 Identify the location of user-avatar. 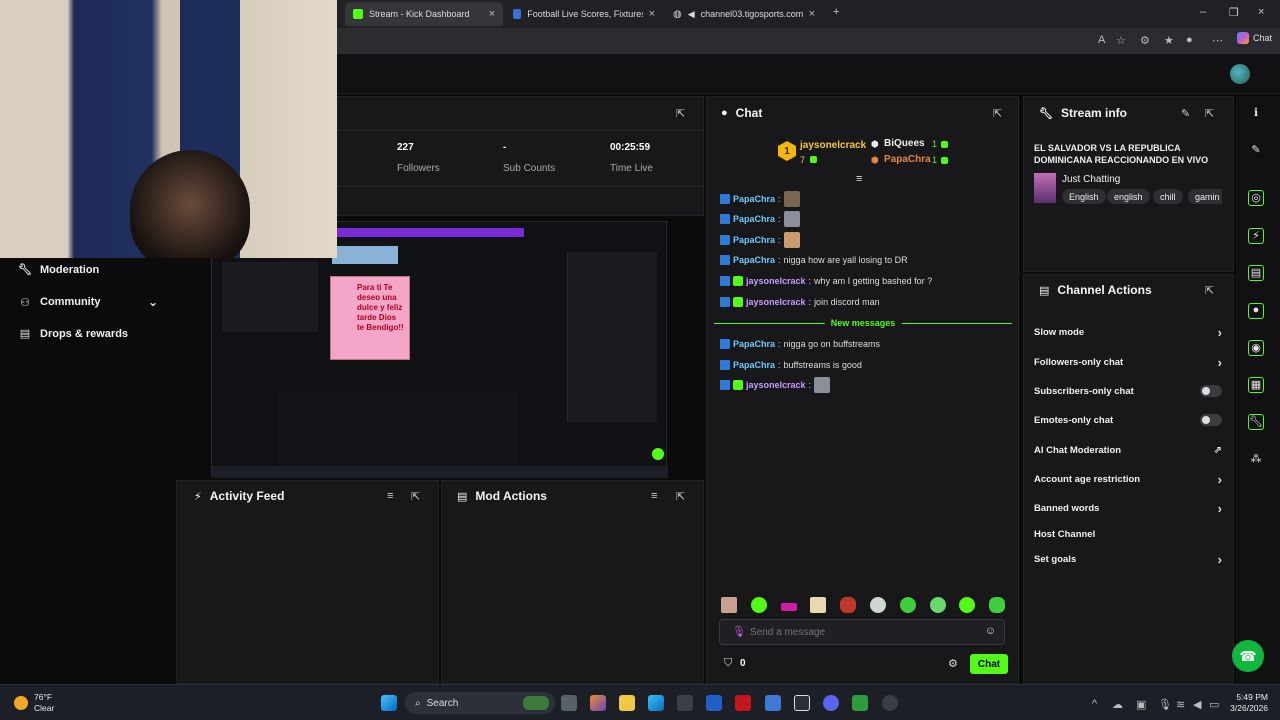
(1240, 74).